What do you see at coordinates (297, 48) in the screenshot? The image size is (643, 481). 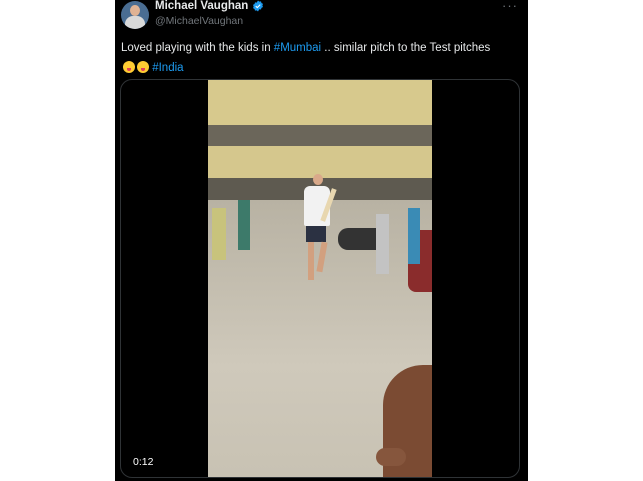 I see `hashtag-mumbai-link: #Mumbai` at bounding box center [297, 48].